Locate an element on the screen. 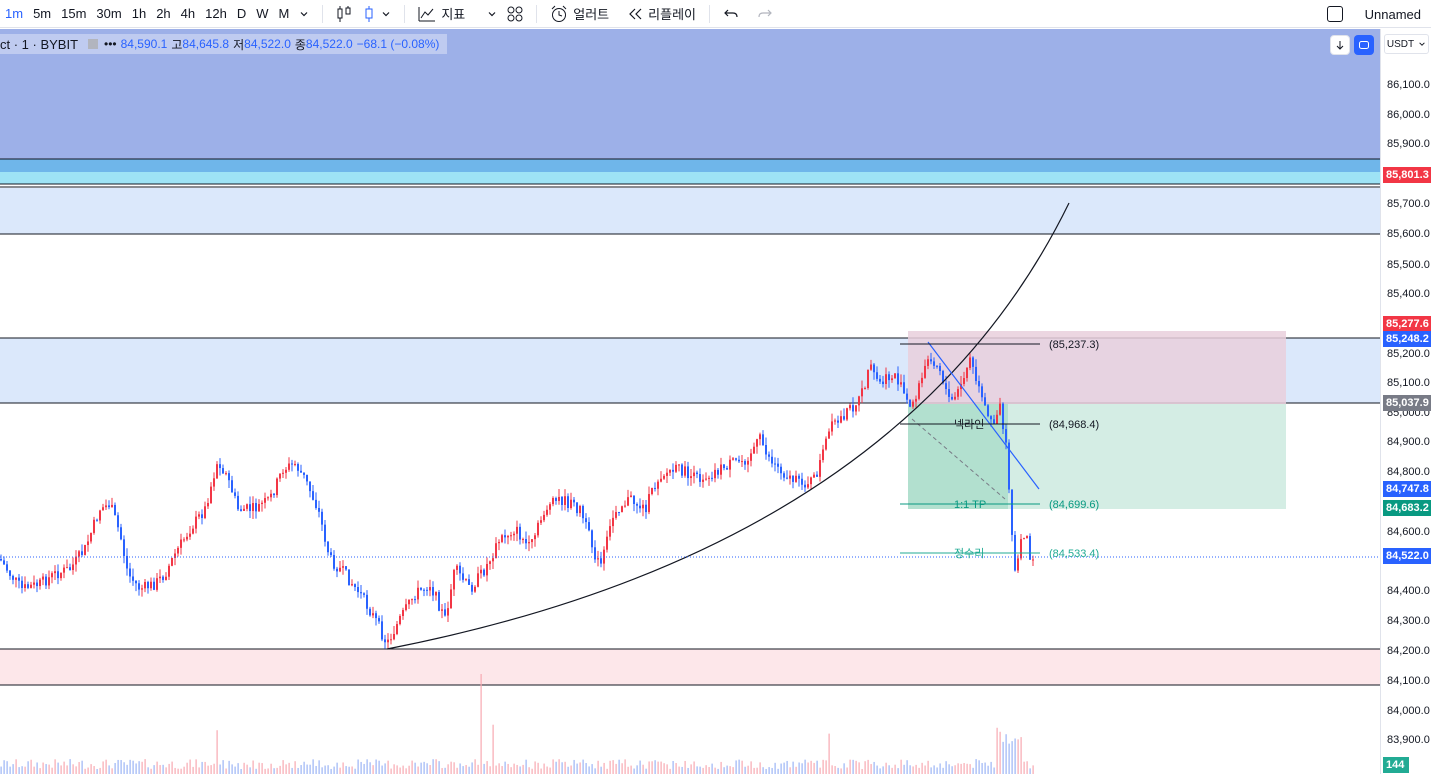  candle-style-button is located at coordinates (376, 14).